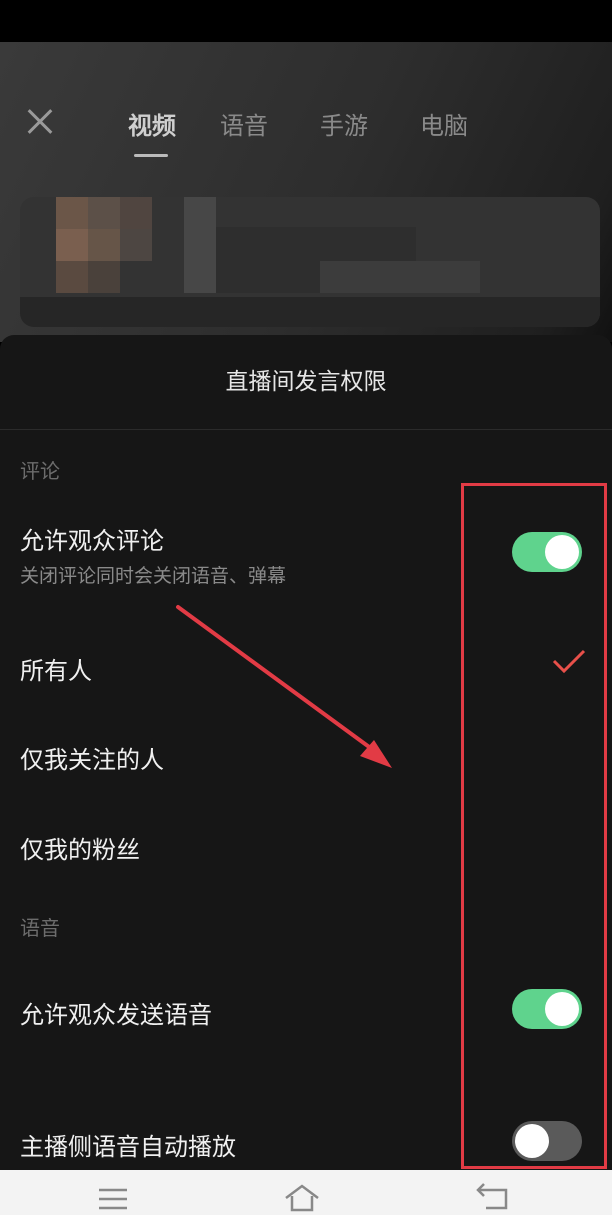 This screenshot has width=612, height=1215. I want to click on option-following: 仅我关注的人, so click(92, 757).